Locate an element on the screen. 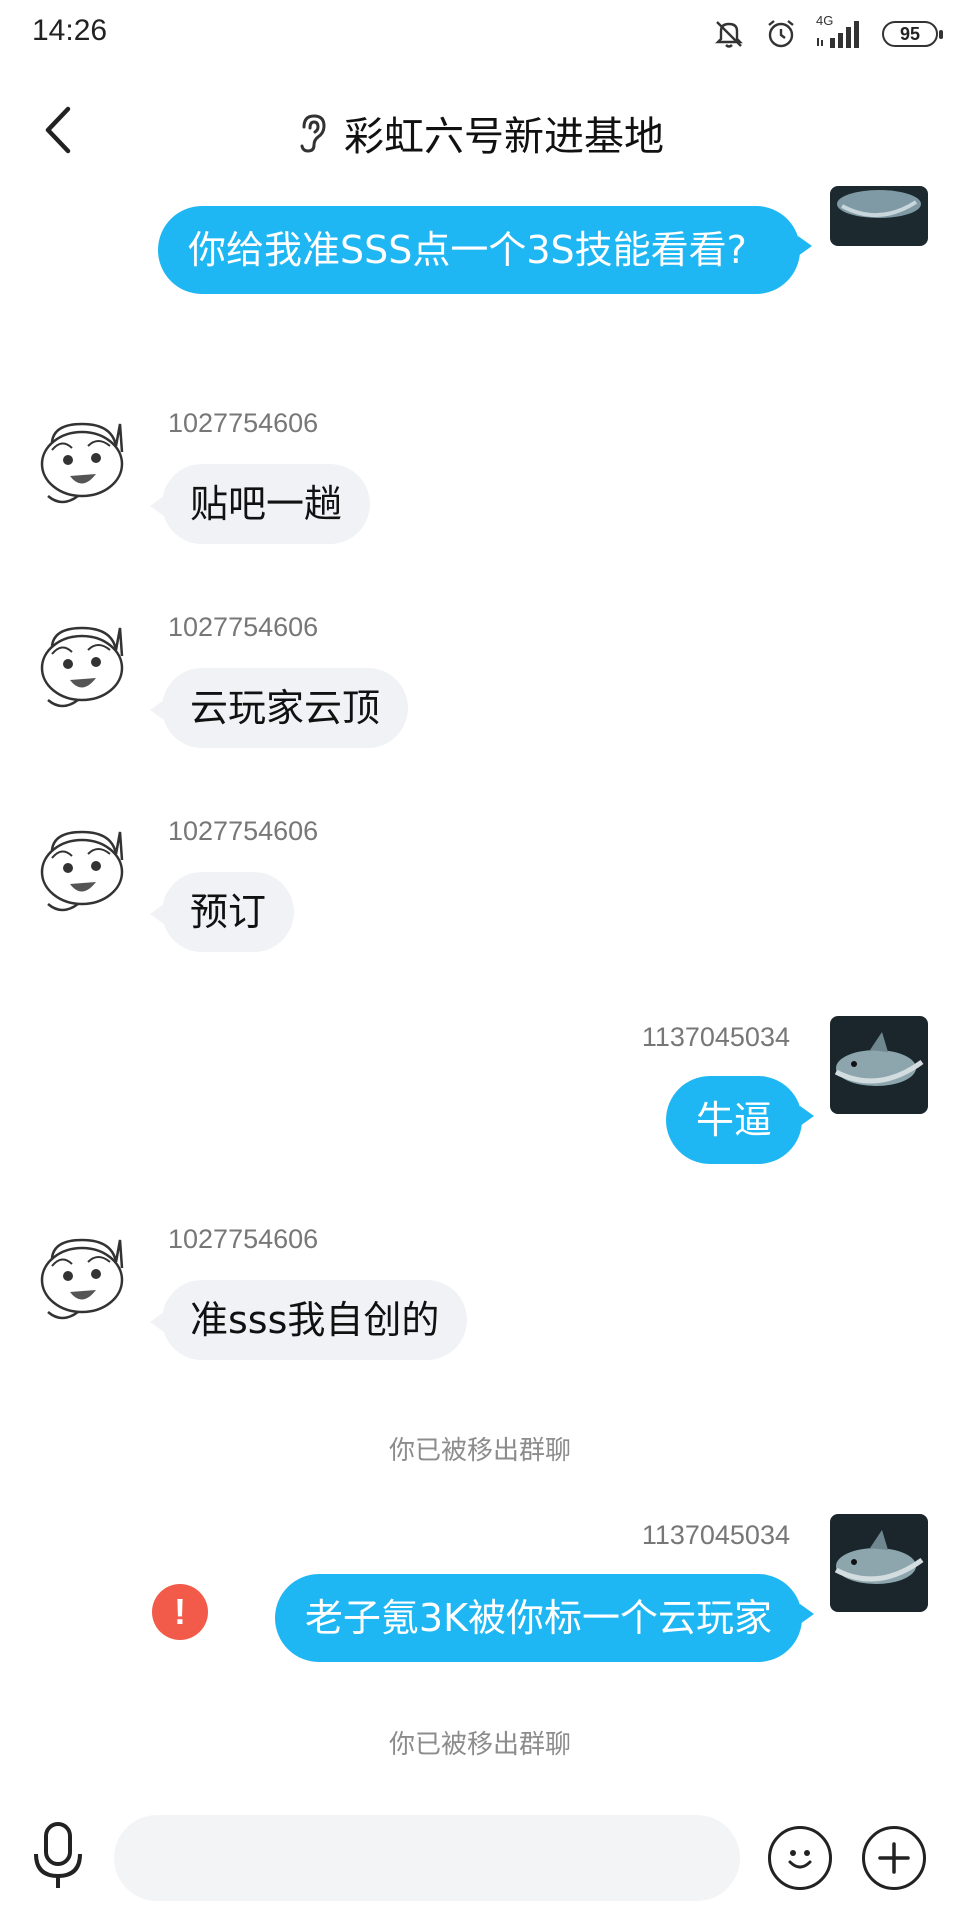 The width and height of the screenshot is (960, 1920). smiley-icon is located at coordinates (800, 1859).